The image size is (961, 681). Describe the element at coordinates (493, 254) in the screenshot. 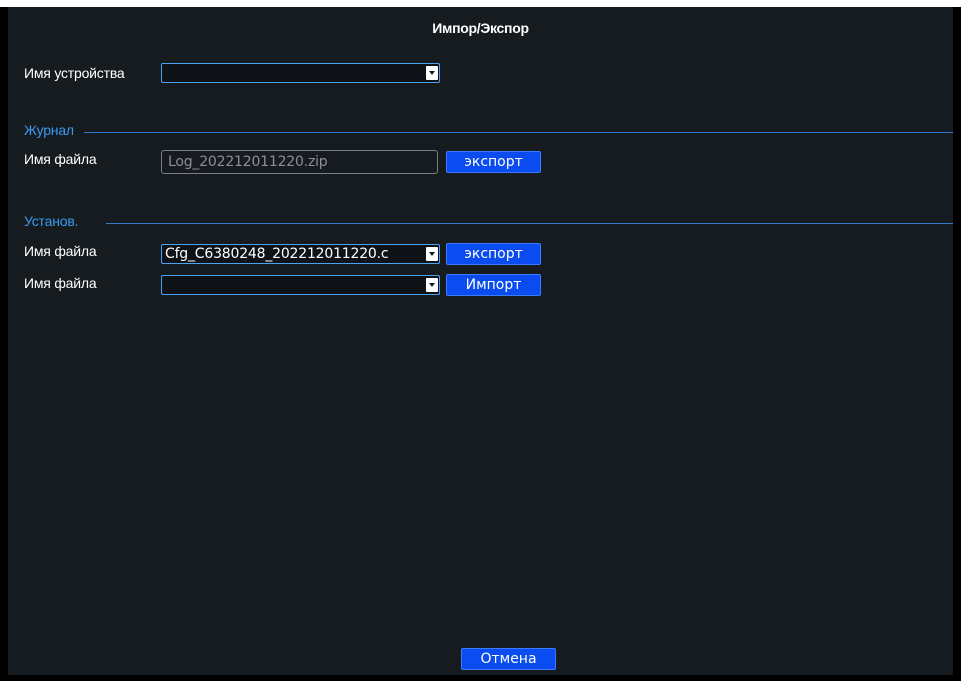

I see `settings-export-button: экспорт` at that location.